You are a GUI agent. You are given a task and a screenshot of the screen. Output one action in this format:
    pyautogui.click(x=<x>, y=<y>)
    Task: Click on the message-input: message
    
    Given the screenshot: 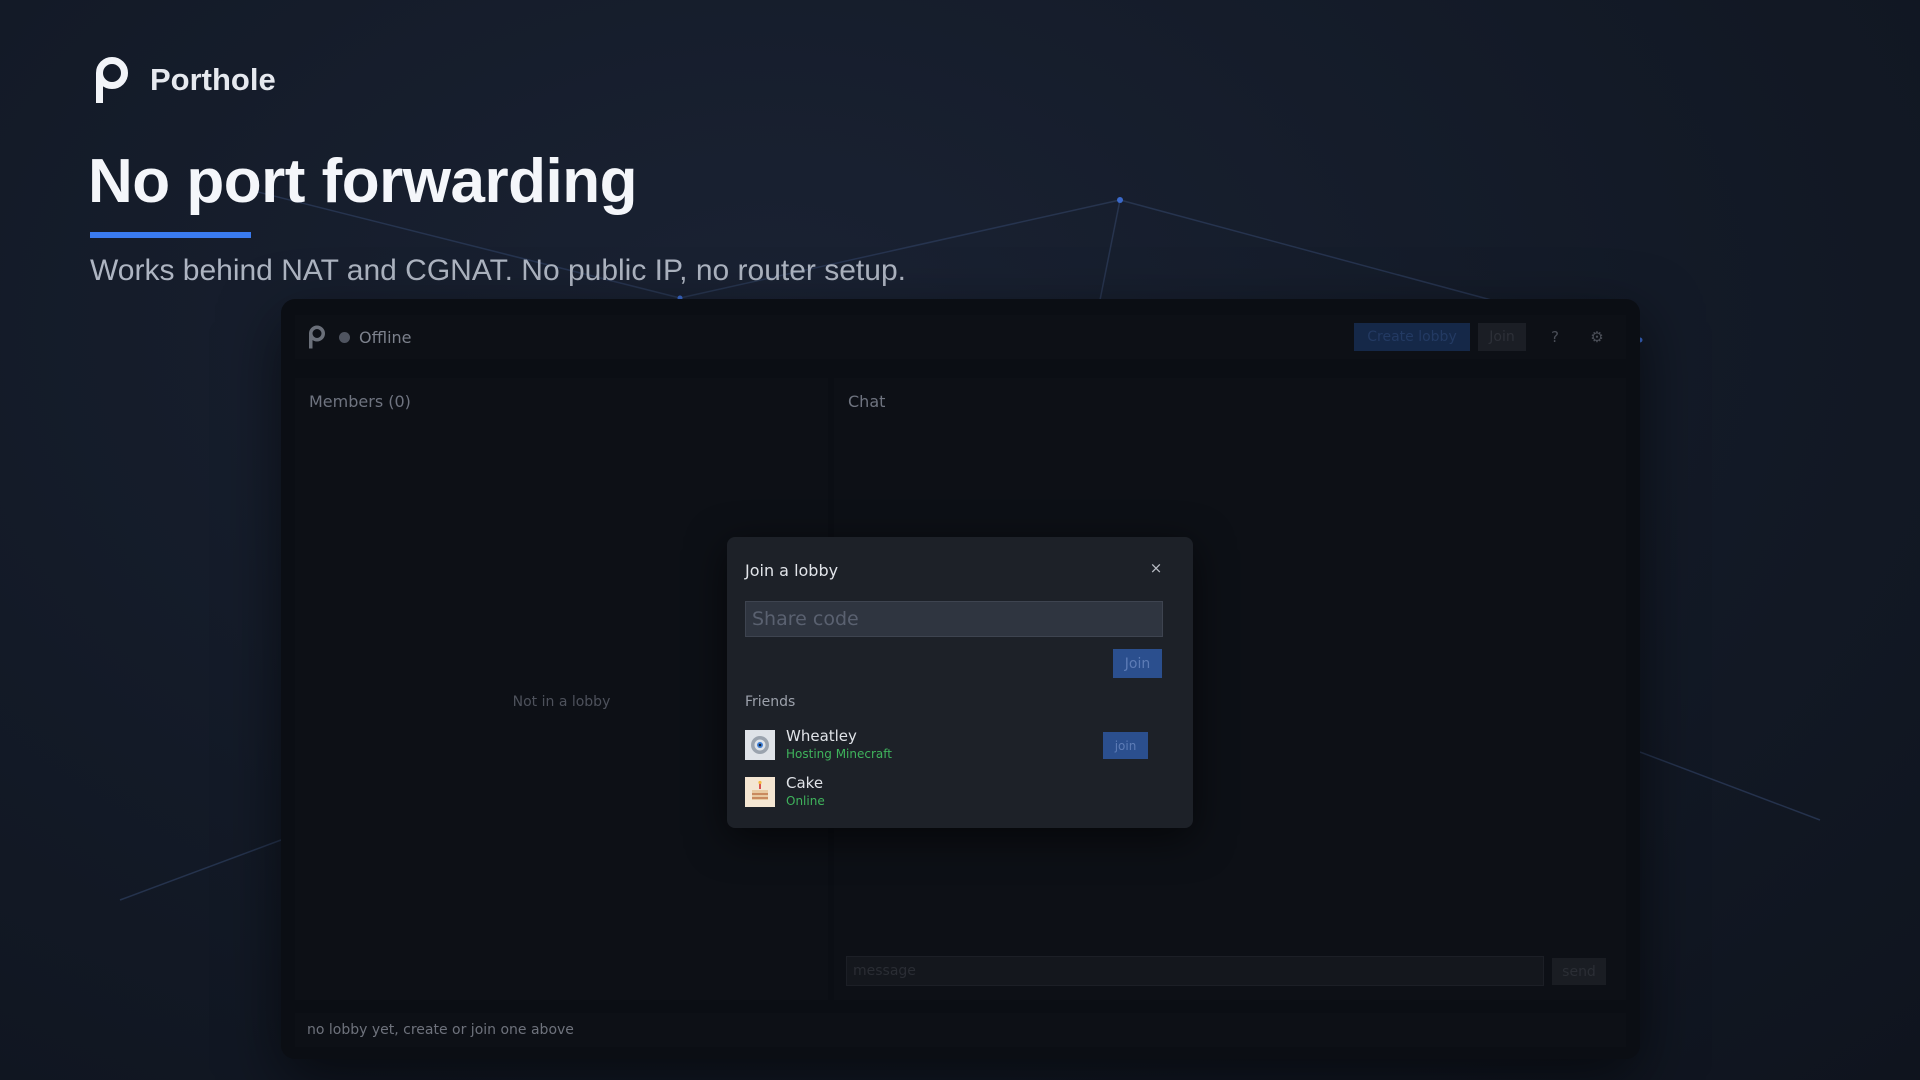 What is the action you would take?
    pyautogui.click(x=1195, y=971)
    